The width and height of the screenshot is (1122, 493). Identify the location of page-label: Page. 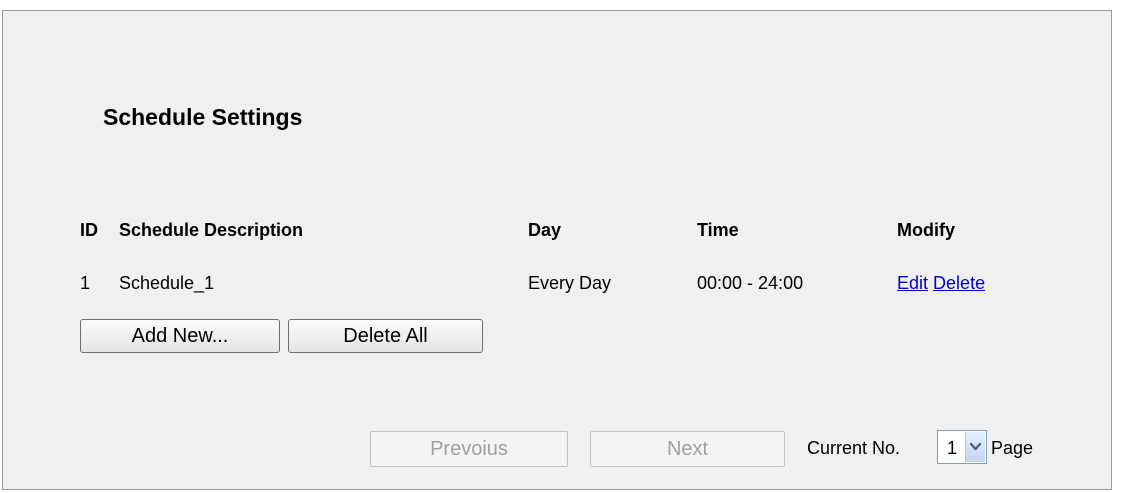
(1012, 448).